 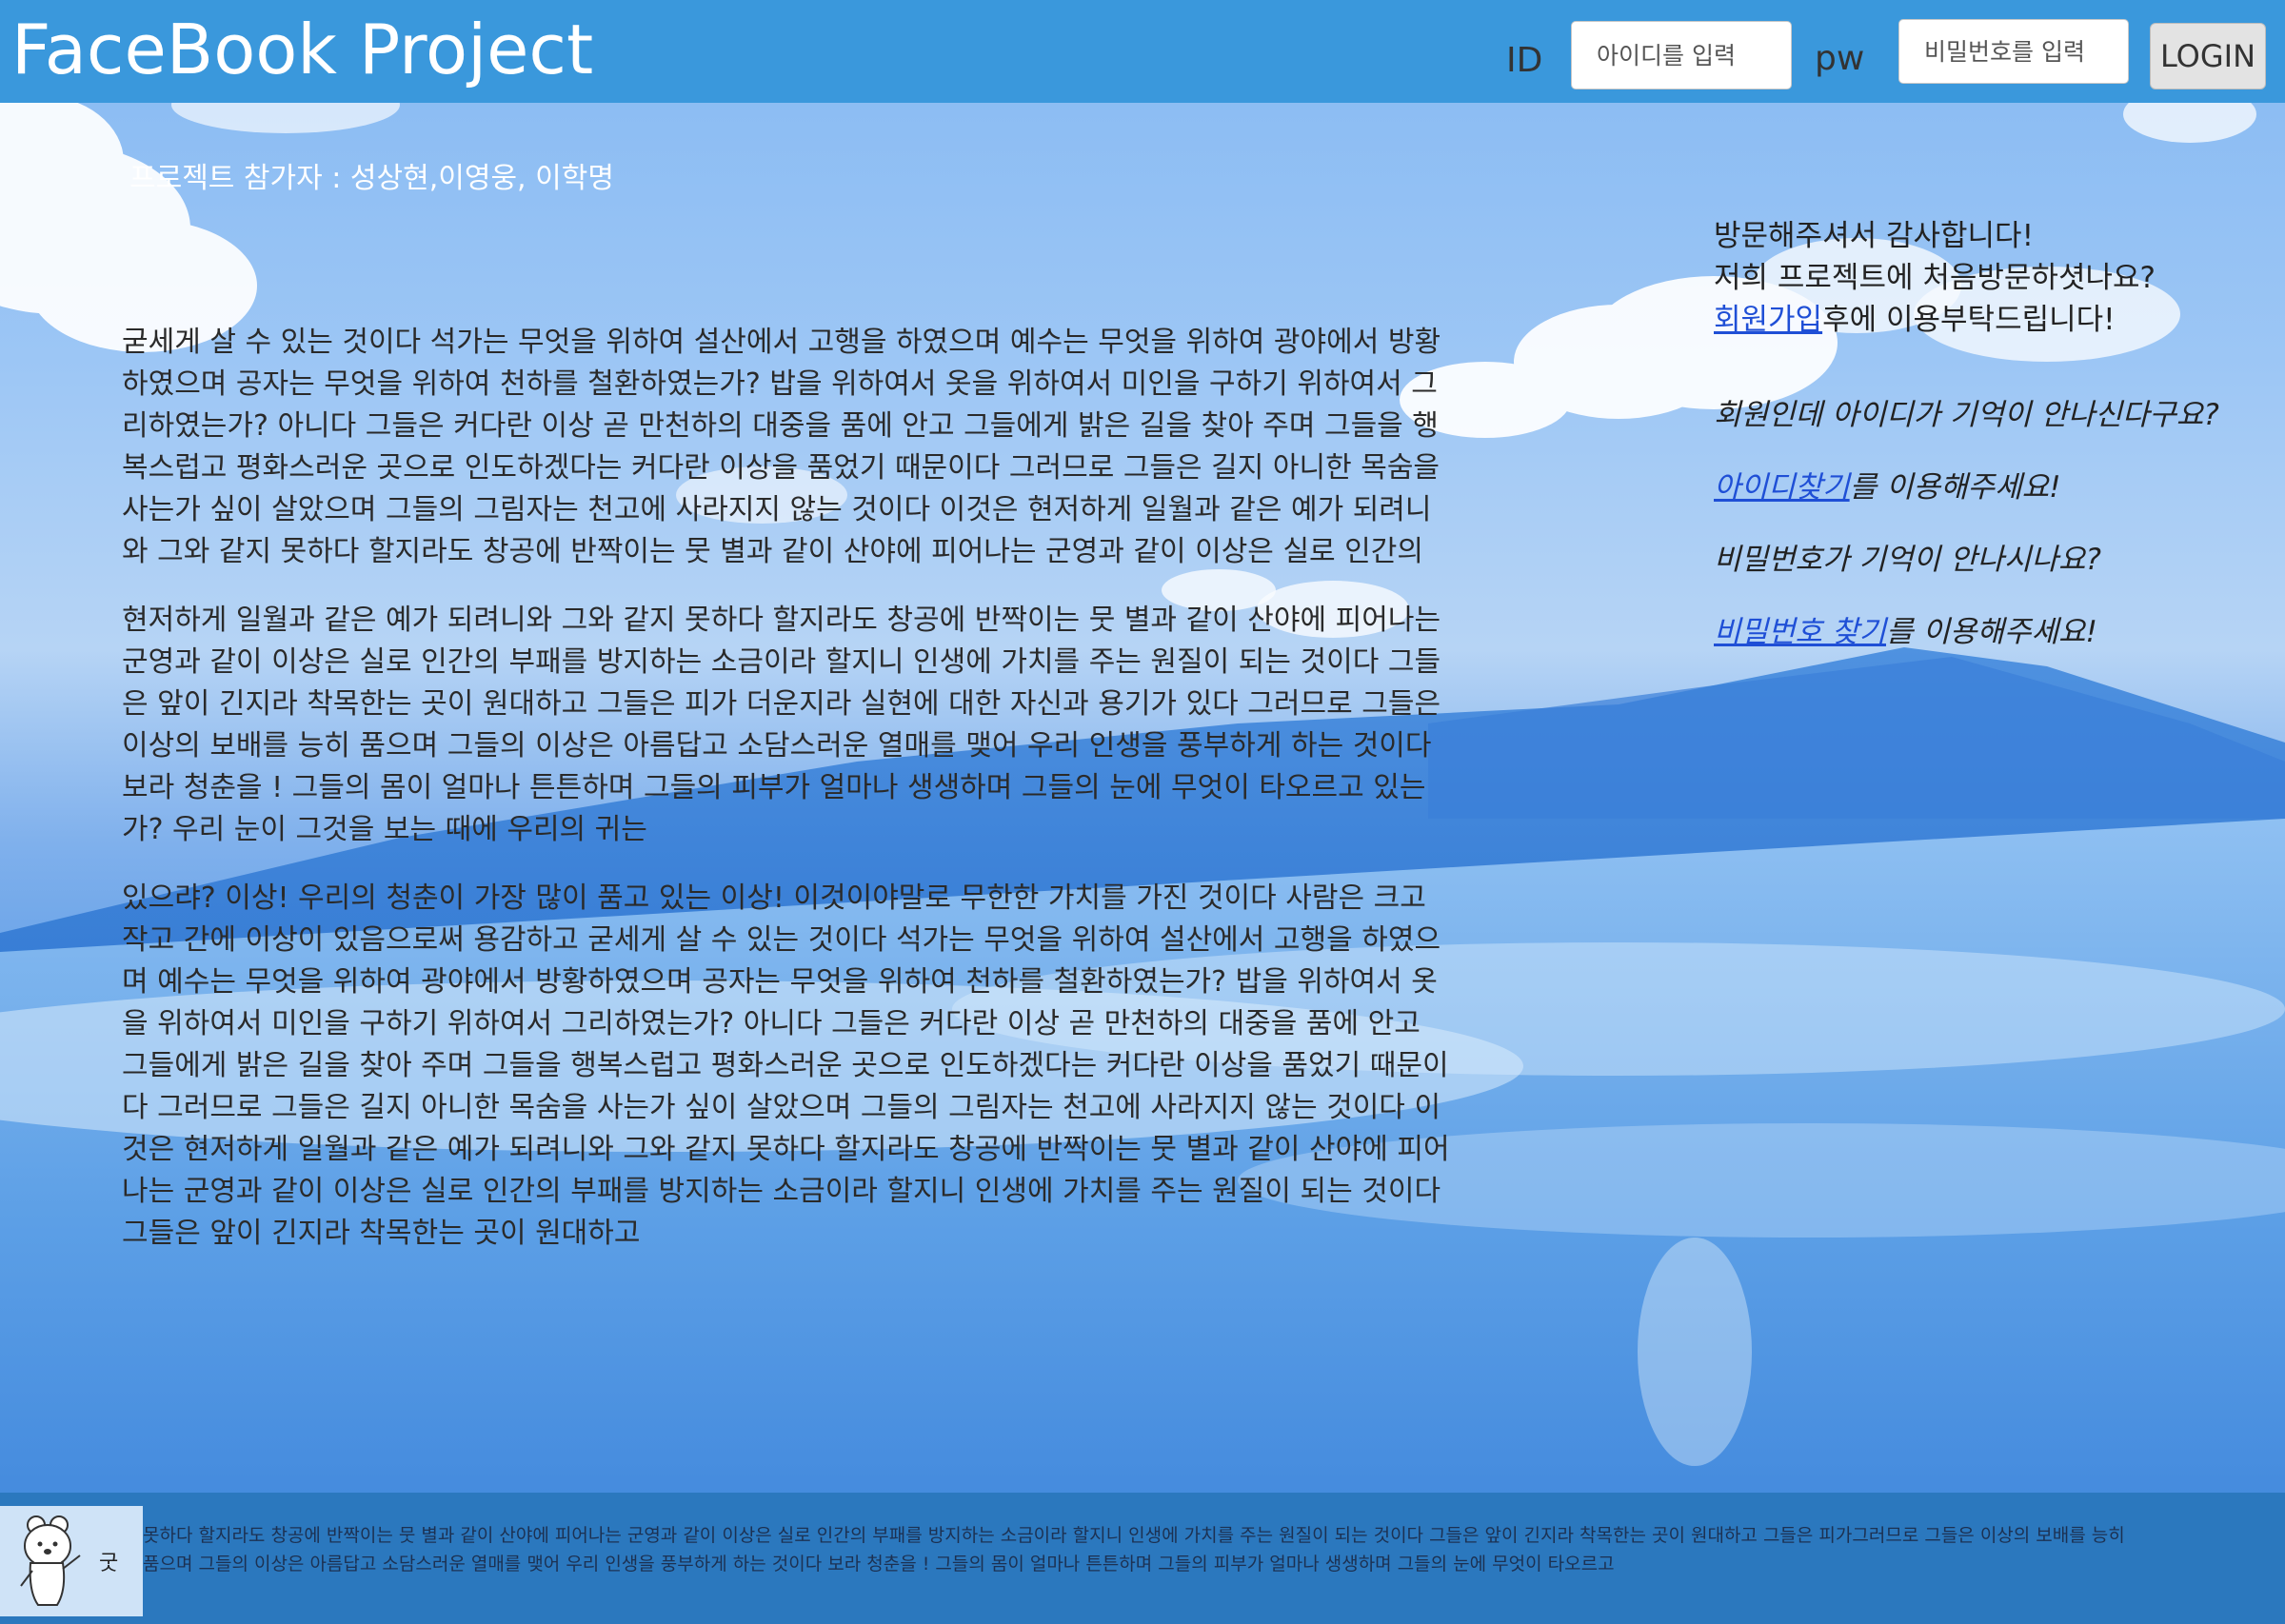 I want to click on footer-logo-text: 굿, so click(x=109, y=1563).